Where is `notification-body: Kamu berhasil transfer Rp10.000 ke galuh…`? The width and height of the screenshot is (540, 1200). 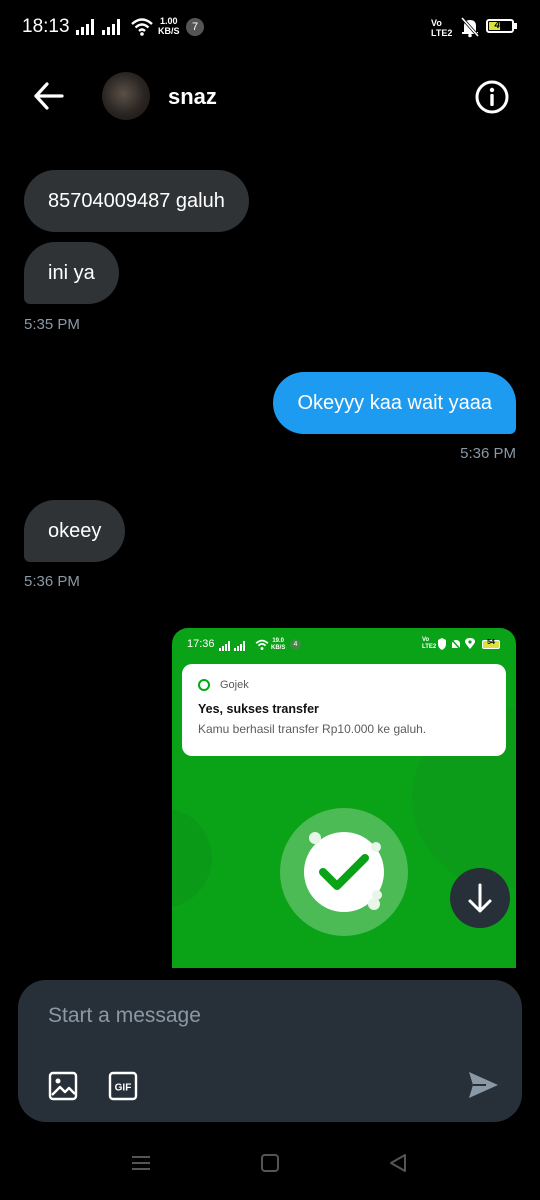
notification-body: Kamu berhasil transfer Rp10.000 ke galuh… is located at coordinates (312, 729).